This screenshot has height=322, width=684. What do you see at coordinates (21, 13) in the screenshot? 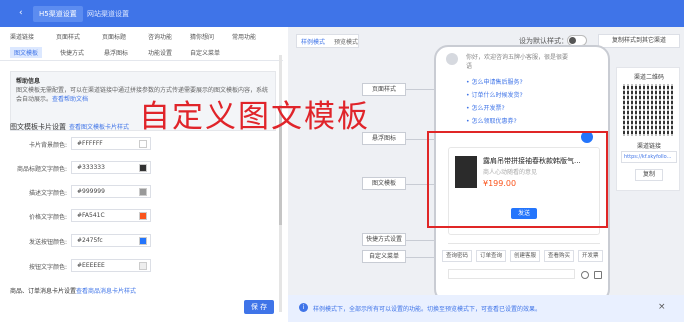
I see `back-icon: ‹` at bounding box center [21, 13].